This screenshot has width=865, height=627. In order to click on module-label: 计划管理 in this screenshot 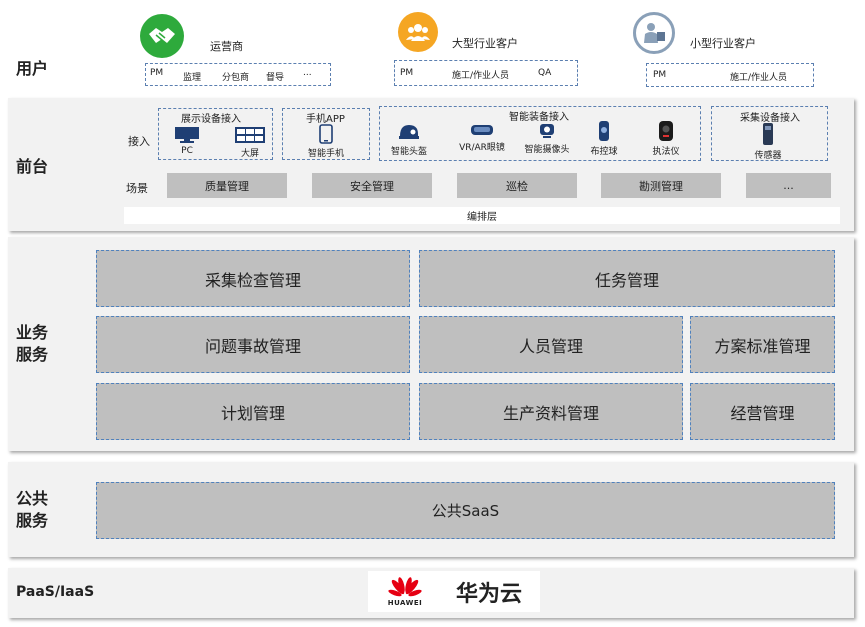, I will do `click(252, 413)`.